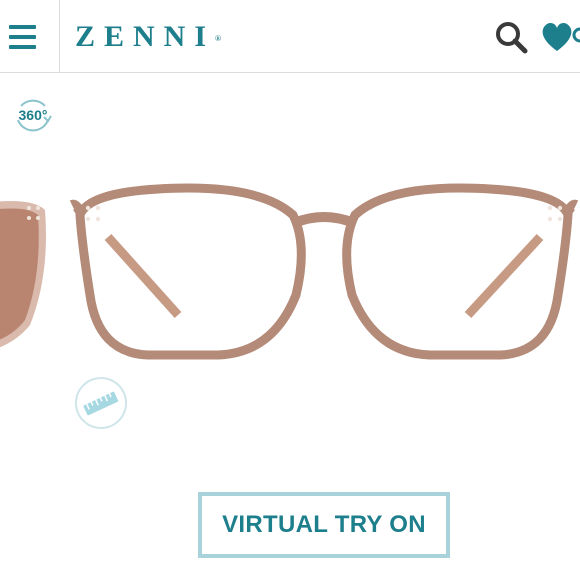 Image resolution: width=580 pixels, height=580 pixels. I want to click on logo-registered-mark: ®, so click(218, 38).